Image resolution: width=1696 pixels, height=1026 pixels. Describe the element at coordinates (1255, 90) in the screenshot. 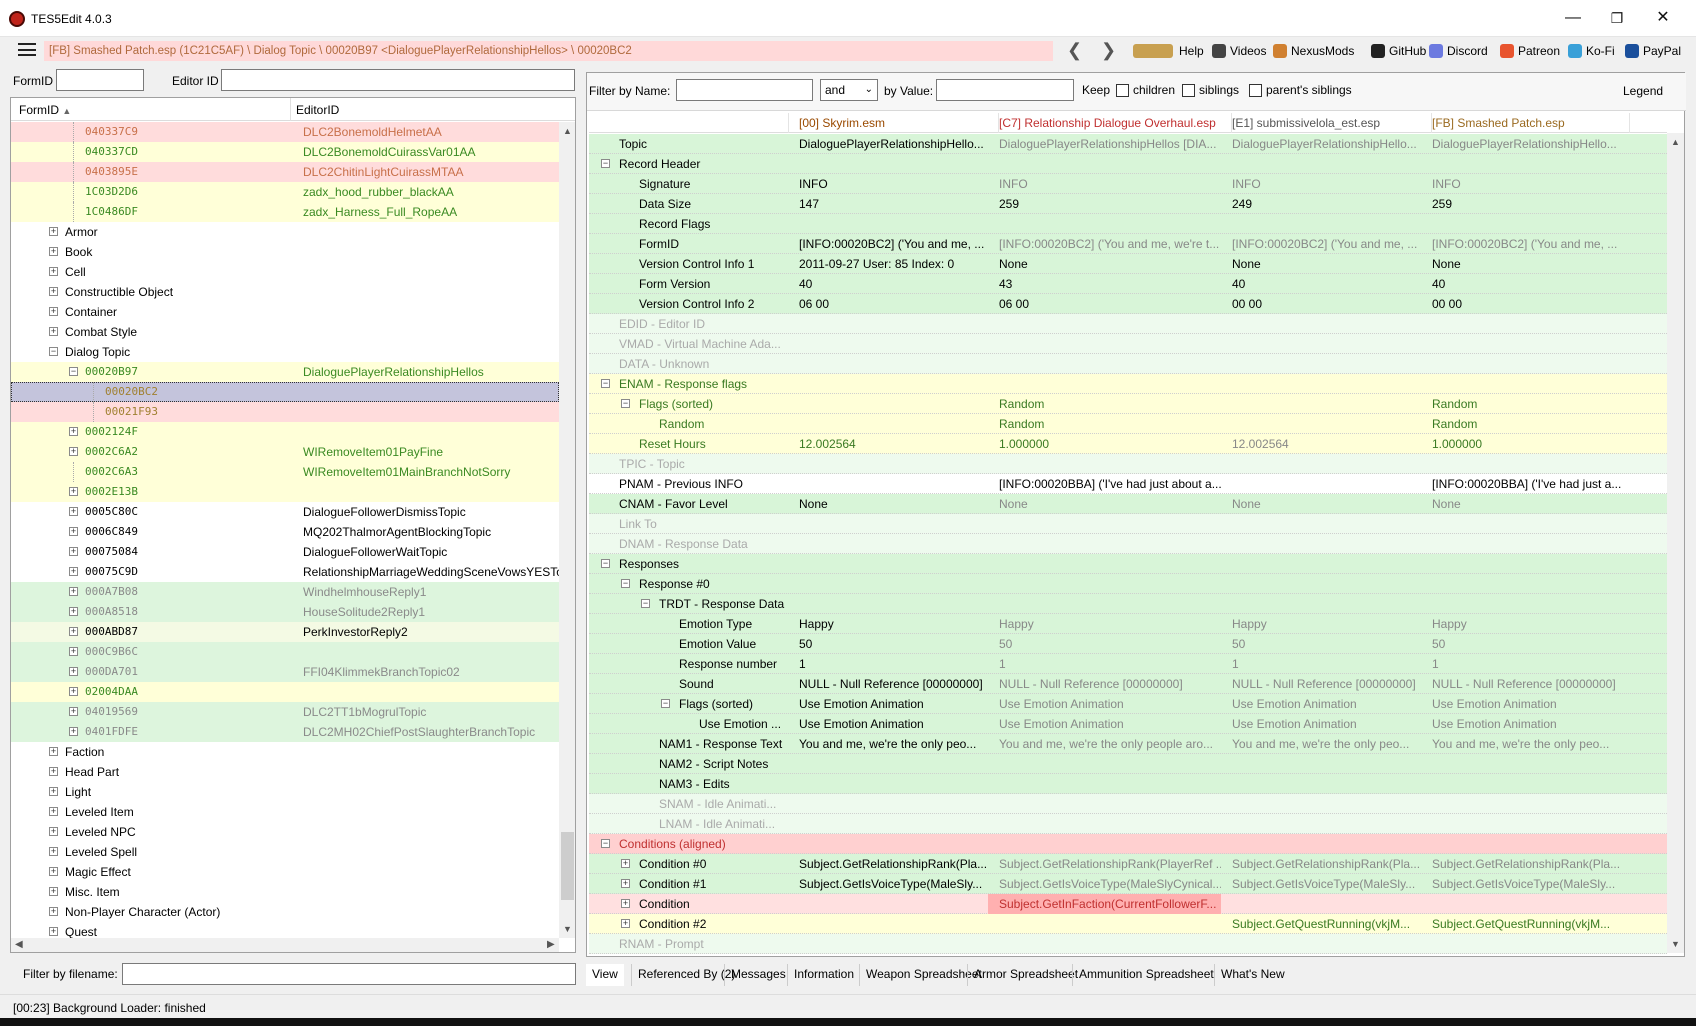

I see `parents-siblings-checkbox` at that location.